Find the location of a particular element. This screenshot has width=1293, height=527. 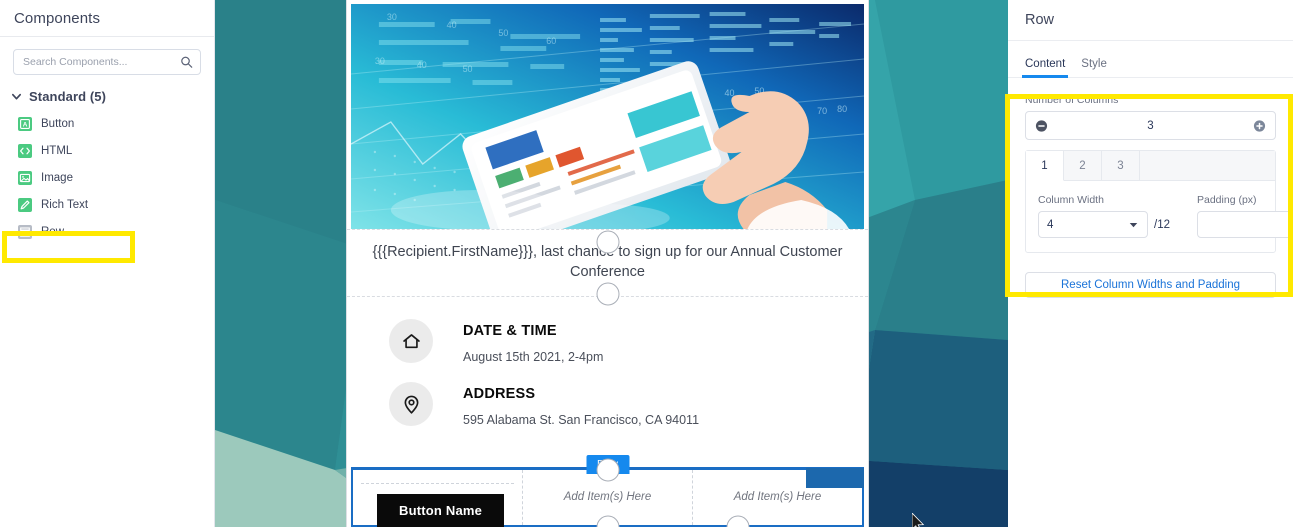

properties-panel-header: Row is located at coordinates (1150, 20).